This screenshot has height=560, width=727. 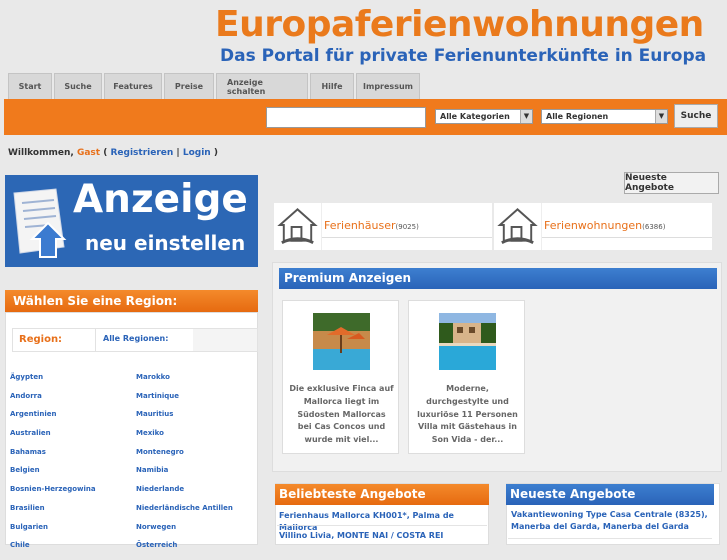 What do you see at coordinates (189, 86) in the screenshot?
I see `tab-preise: Preise` at bounding box center [189, 86].